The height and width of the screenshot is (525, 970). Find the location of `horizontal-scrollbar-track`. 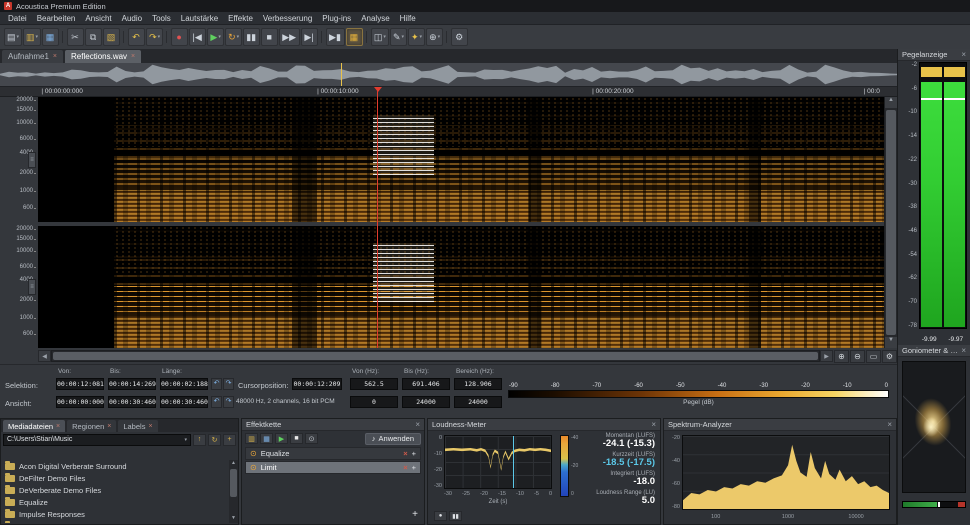

horizontal-scrollbar-track is located at coordinates (435, 356).